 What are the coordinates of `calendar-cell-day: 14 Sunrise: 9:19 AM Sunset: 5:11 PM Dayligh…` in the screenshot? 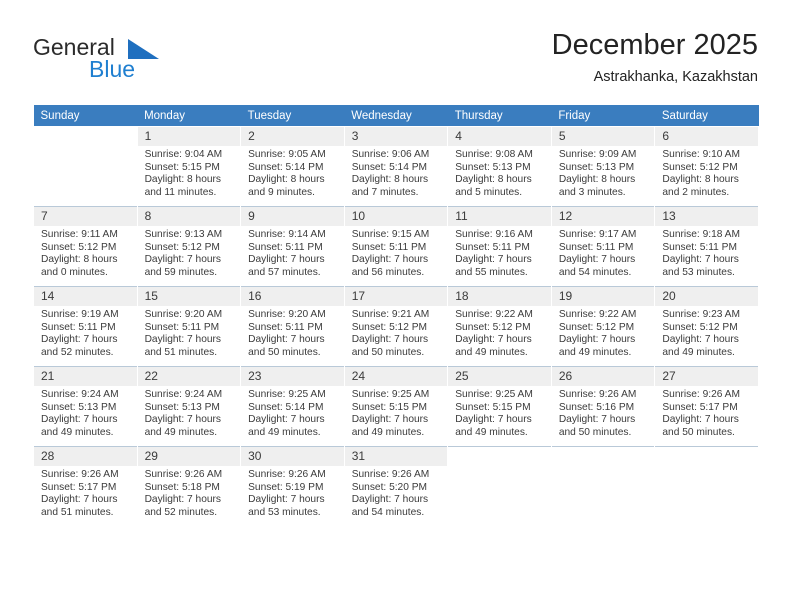 It's located at (85, 326).